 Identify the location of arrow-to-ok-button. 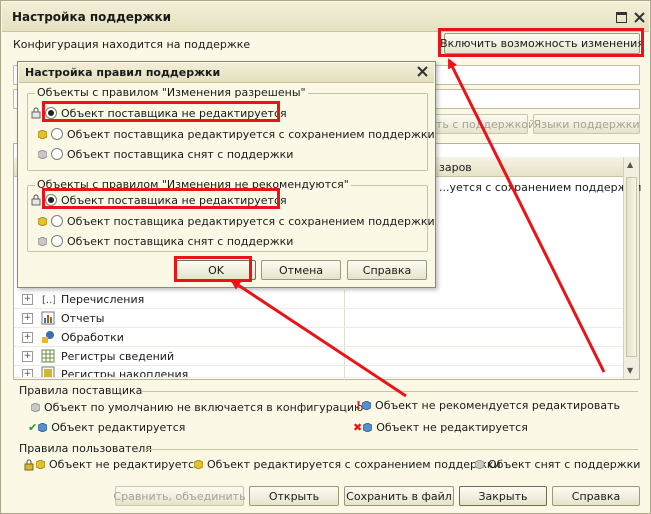
(318, 338).